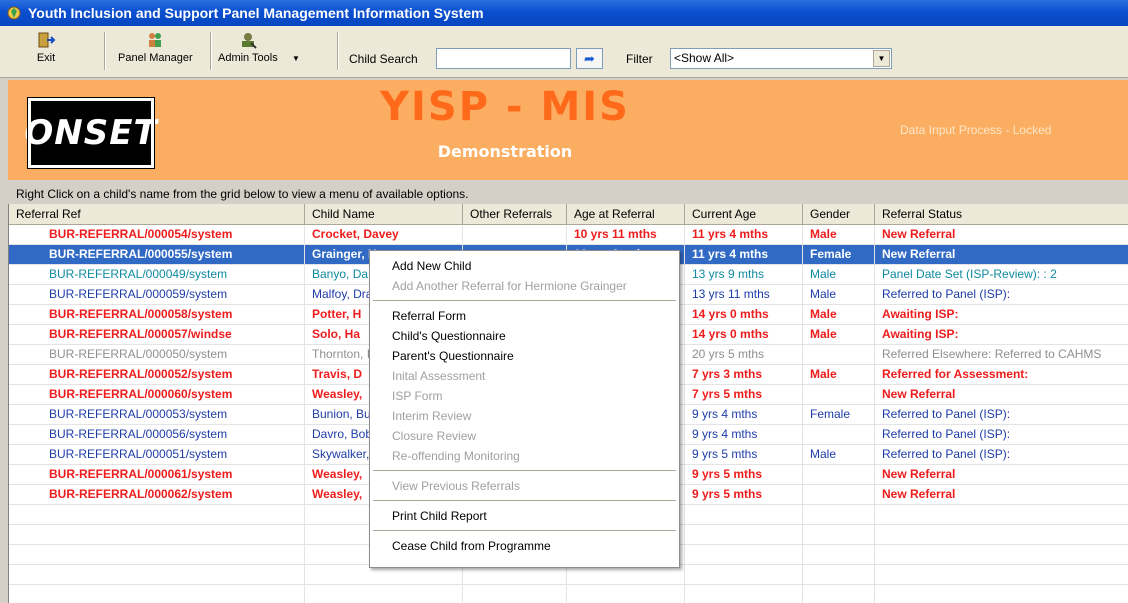  Describe the element at coordinates (157, 275) in the screenshot. I see `table-cell: BUR-REFERRAL/000049/system` at that location.